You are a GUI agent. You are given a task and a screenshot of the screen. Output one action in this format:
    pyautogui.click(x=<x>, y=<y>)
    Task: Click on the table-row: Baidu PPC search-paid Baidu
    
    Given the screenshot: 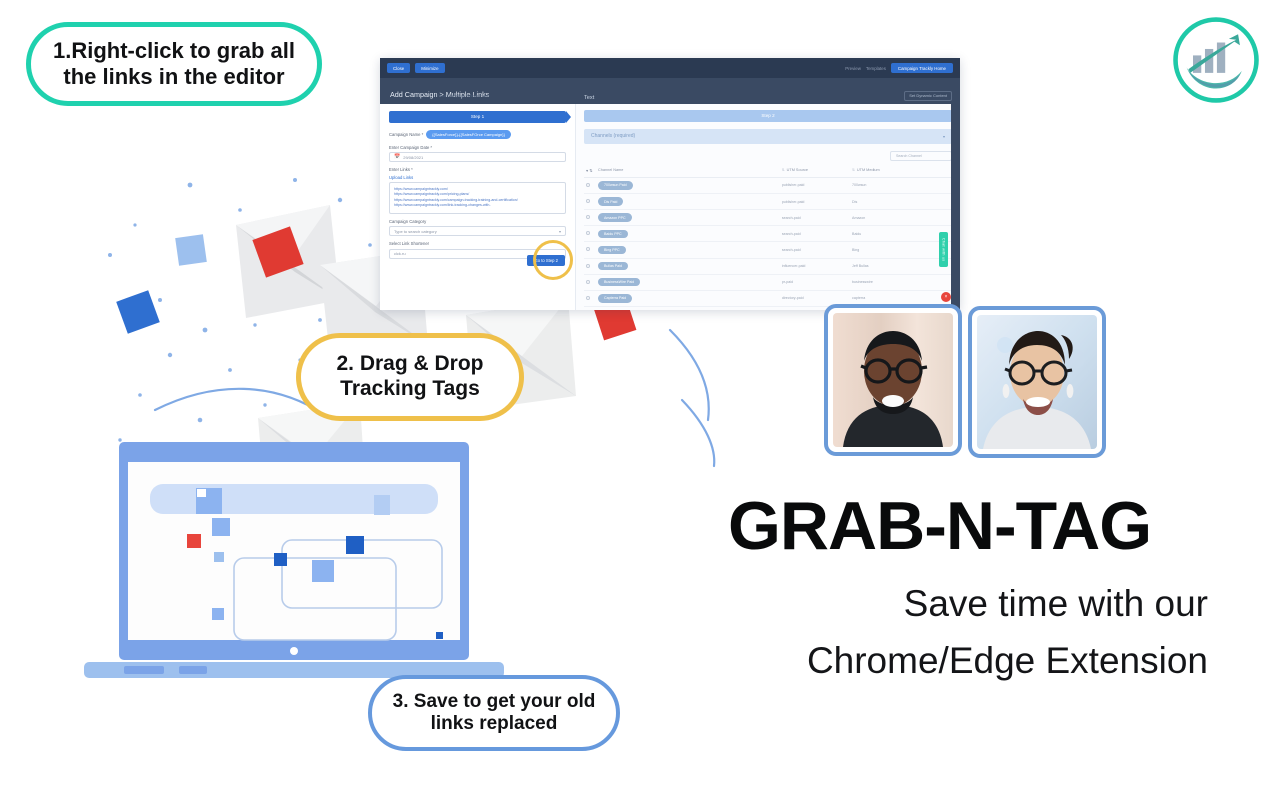 What is the action you would take?
    pyautogui.click(x=768, y=234)
    